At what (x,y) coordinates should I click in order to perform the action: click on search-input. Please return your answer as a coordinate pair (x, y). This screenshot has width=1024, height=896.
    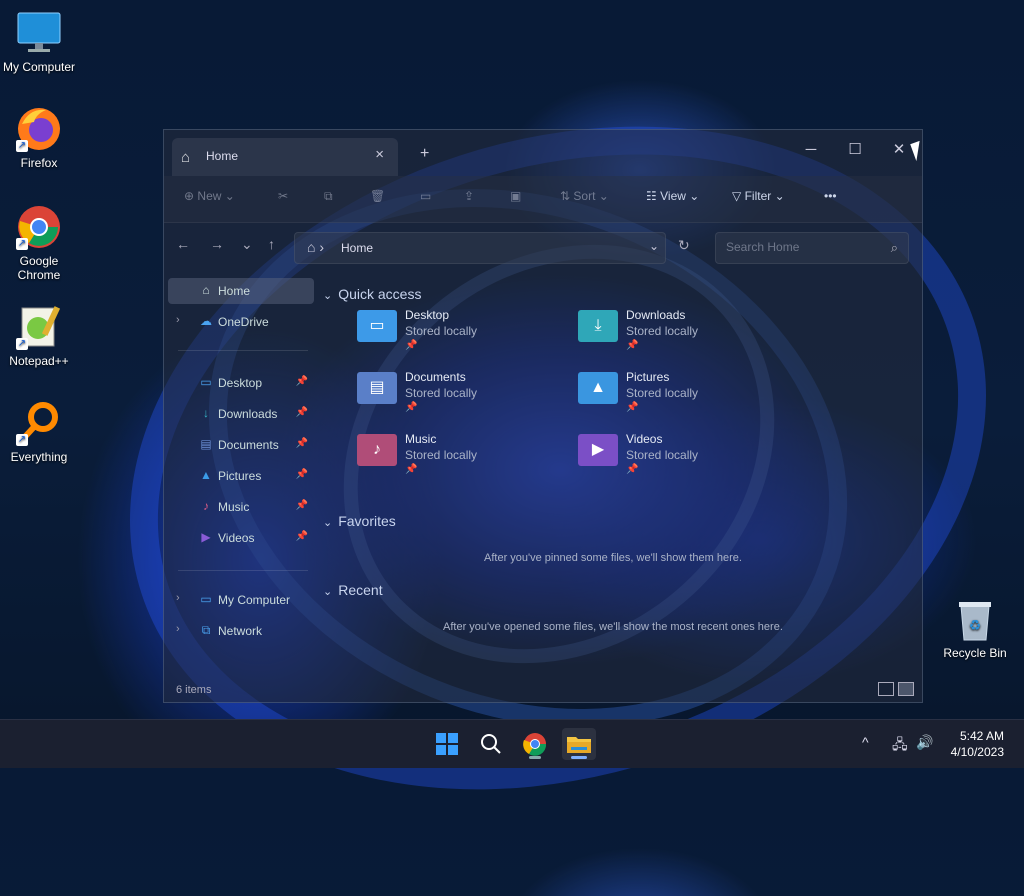
    Looking at the image, I should click on (801, 247).